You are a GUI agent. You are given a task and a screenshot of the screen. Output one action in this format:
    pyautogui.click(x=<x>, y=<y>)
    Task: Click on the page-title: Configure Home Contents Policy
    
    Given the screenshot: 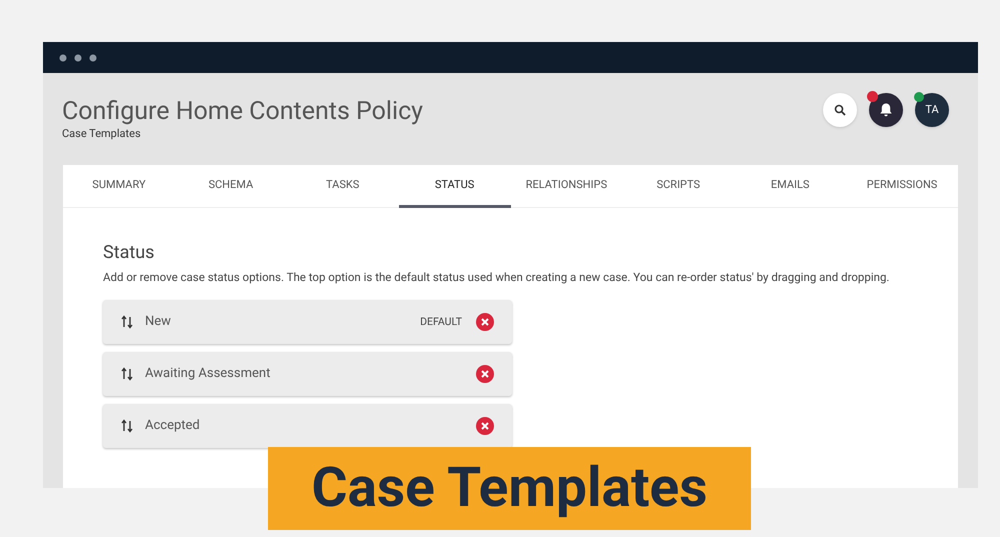 What is the action you would take?
    pyautogui.click(x=242, y=112)
    